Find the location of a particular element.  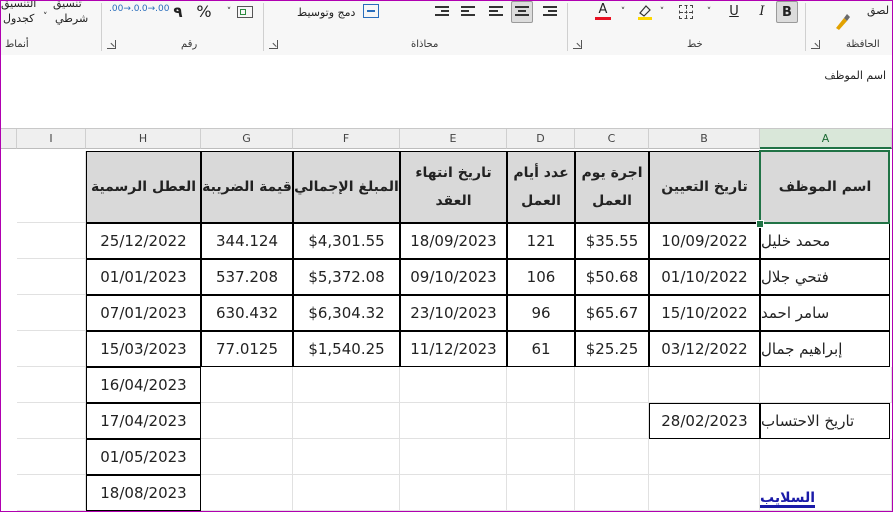

cell-hire-date: 15/10/2022 is located at coordinates (704, 313).